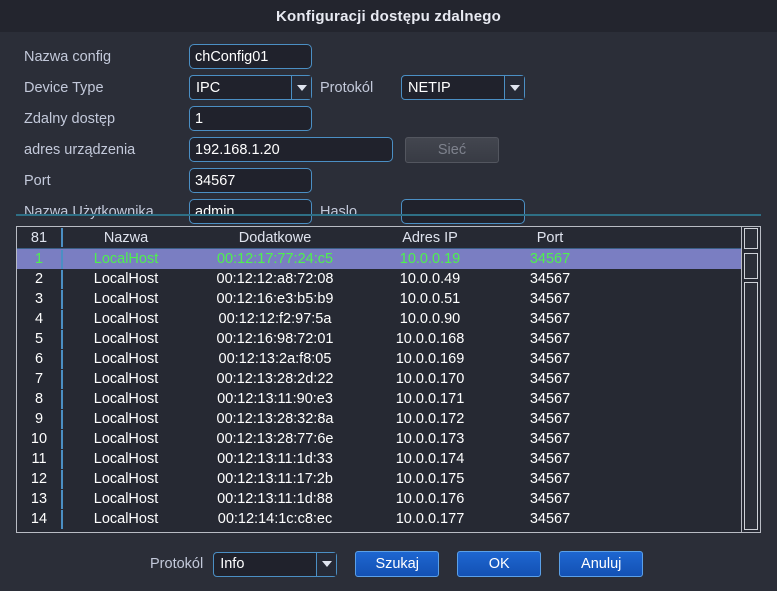 This screenshot has width=777, height=591. I want to click on footer-protocol-label: Protokól, so click(177, 564).